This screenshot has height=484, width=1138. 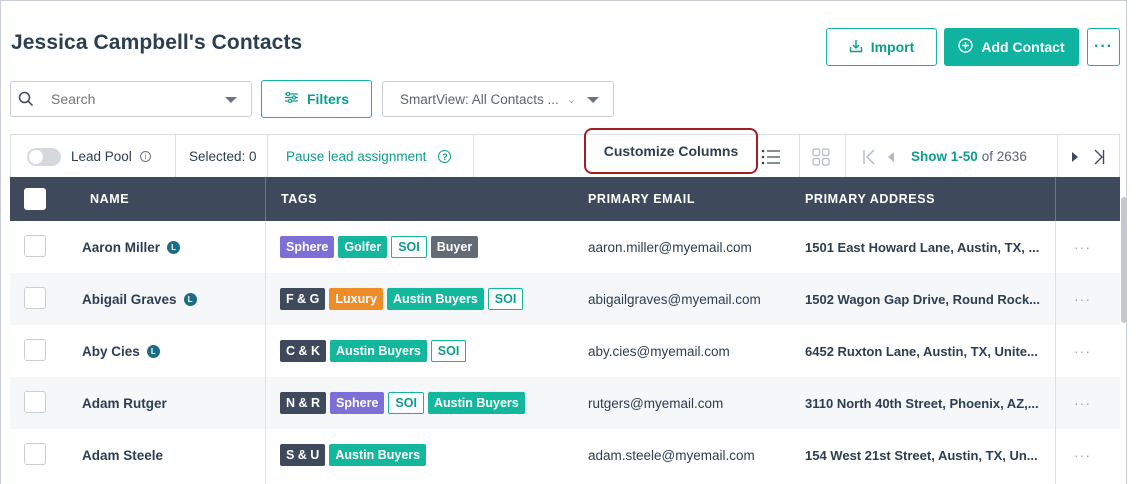 I want to click on last-page-icon, so click(x=1099, y=156).